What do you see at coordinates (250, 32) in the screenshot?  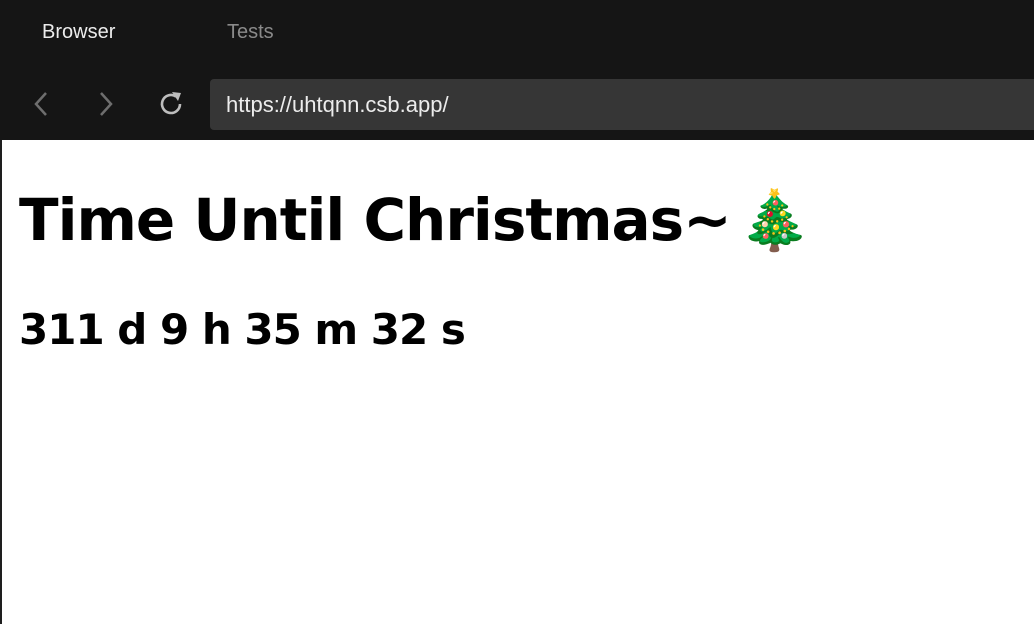 I see `tab-tests: Tests` at bounding box center [250, 32].